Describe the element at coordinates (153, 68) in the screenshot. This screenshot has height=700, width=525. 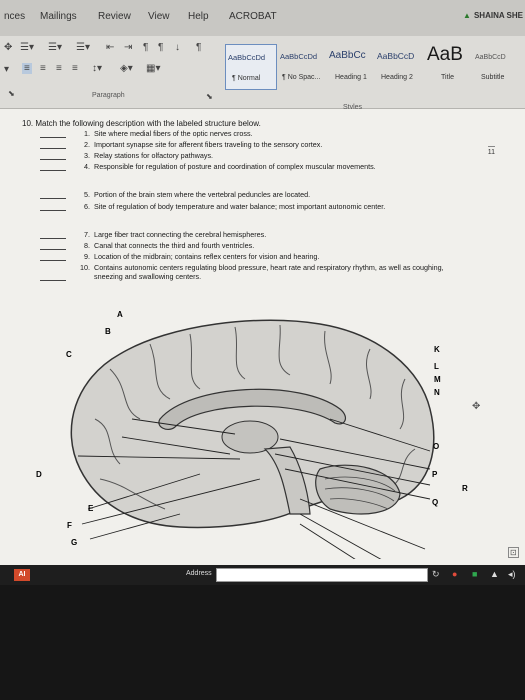
I see `borders-icon: ▦▾` at that location.